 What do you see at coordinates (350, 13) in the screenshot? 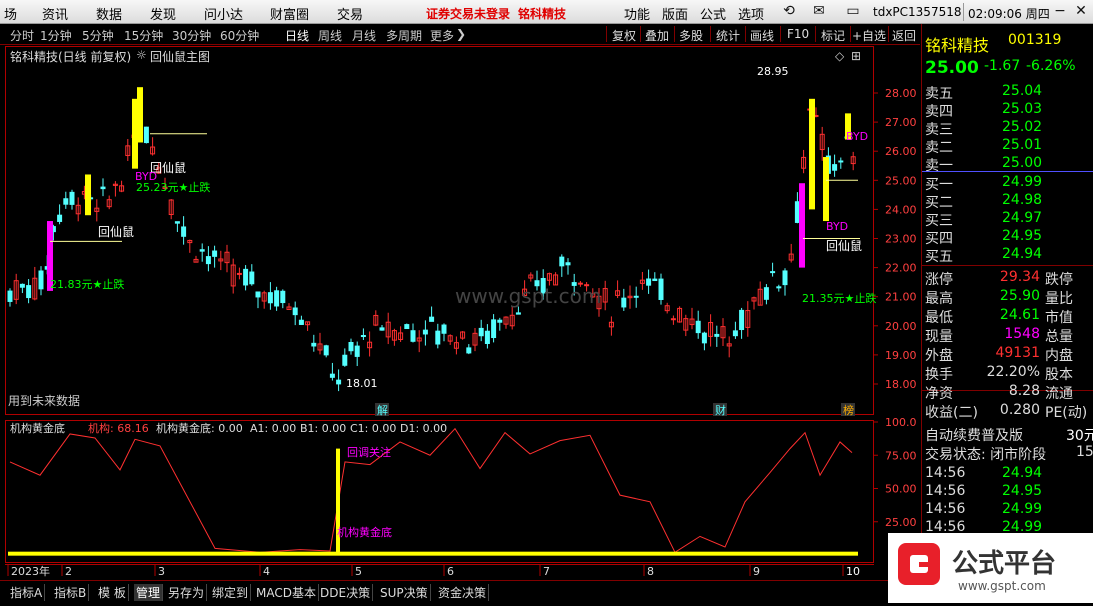
I see `menu-item-trade: 交易` at bounding box center [350, 13].